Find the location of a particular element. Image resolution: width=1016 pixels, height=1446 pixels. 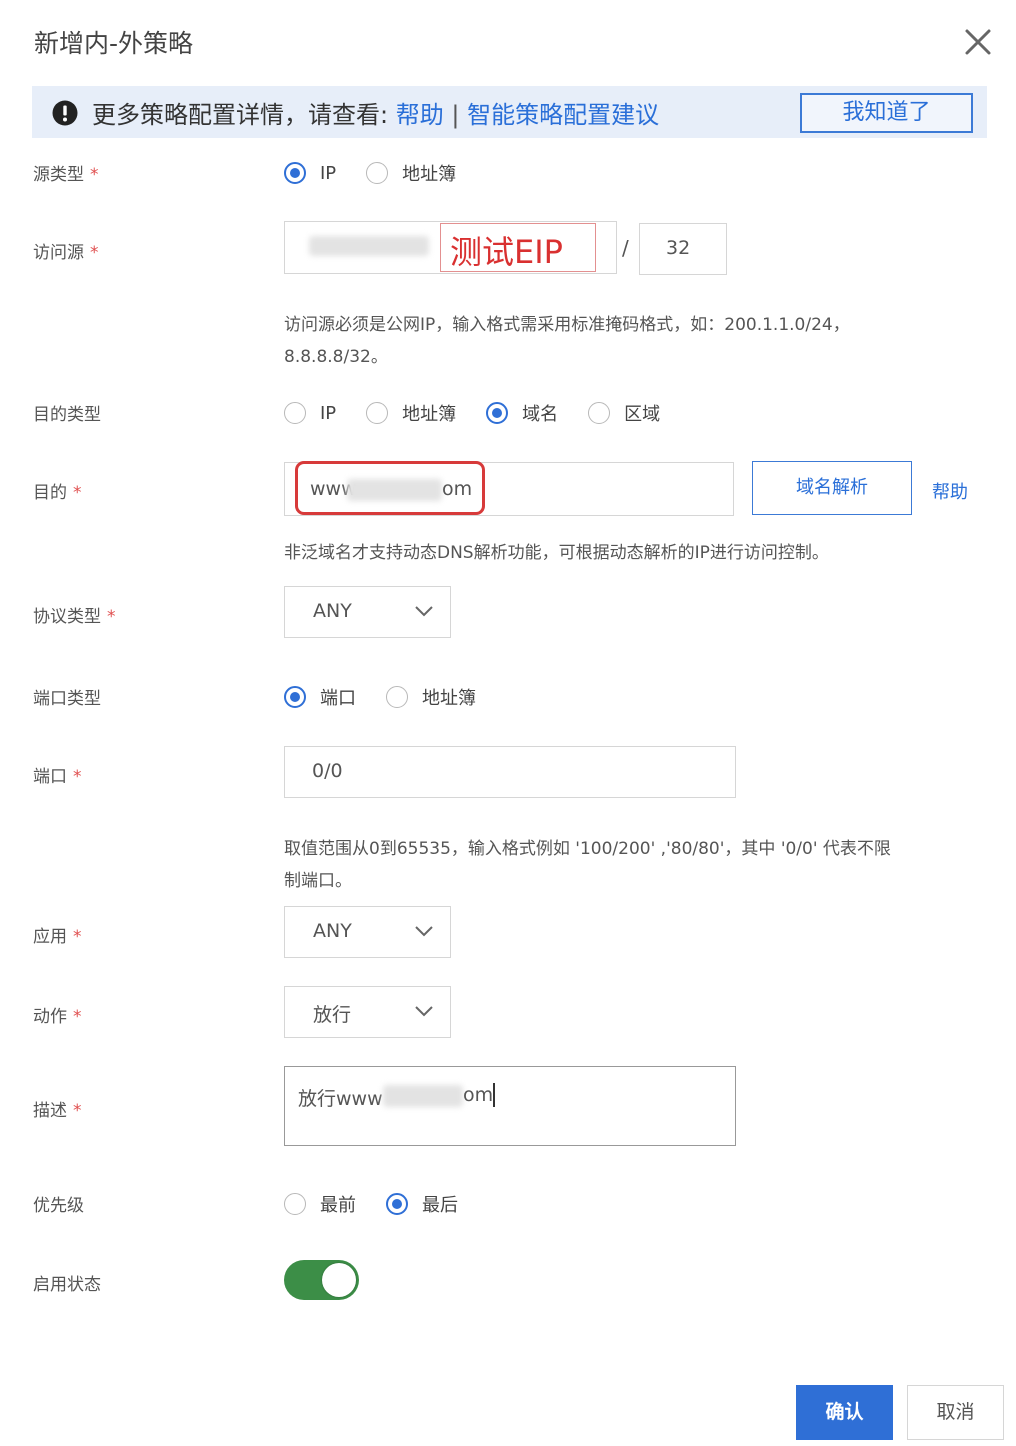

dest-type-label: 目的类型 is located at coordinates (67, 412).